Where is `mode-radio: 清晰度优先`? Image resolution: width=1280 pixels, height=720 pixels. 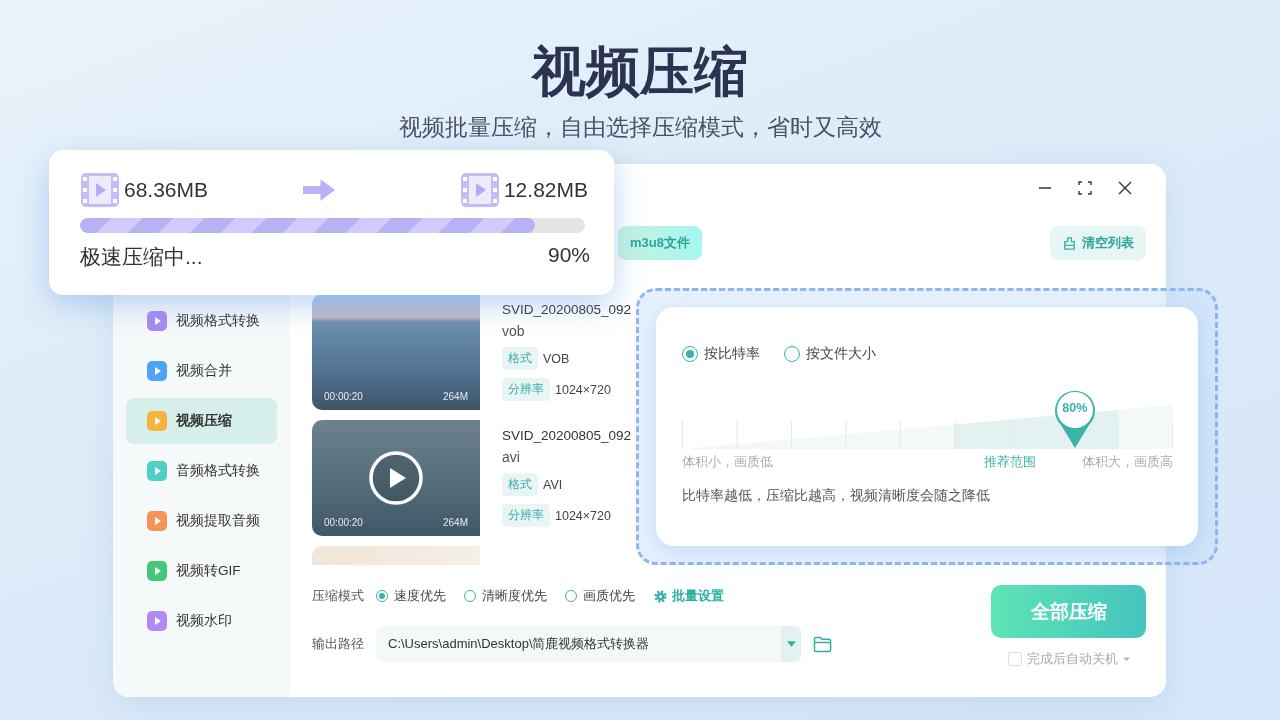
mode-radio: 清晰度优先 is located at coordinates (505, 596).